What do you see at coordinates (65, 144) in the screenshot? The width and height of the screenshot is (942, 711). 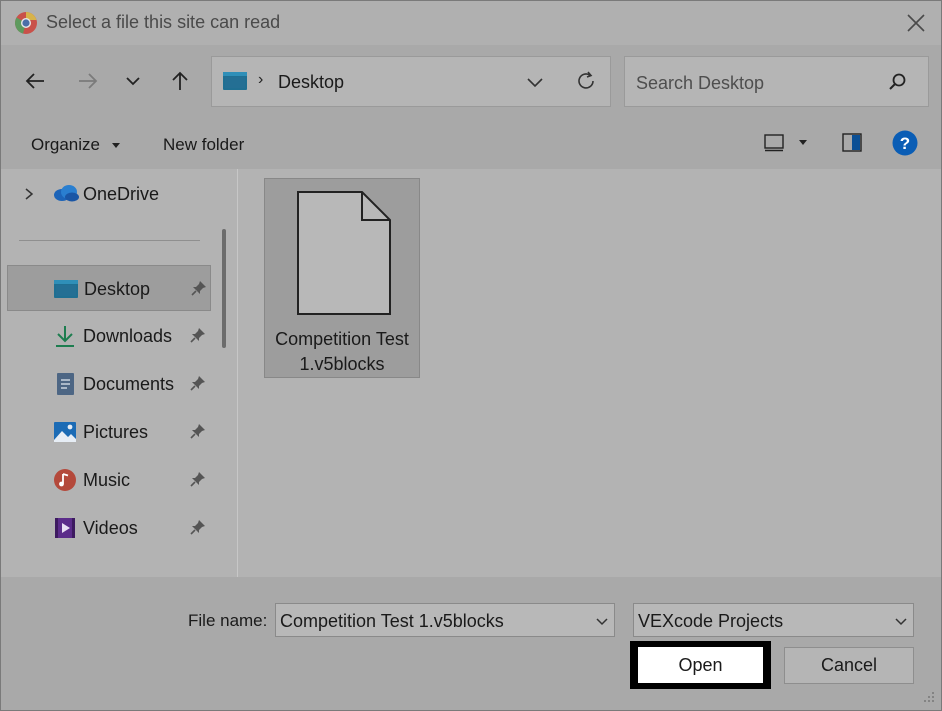 I see `organize-label: Organize` at bounding box center [65, 144].